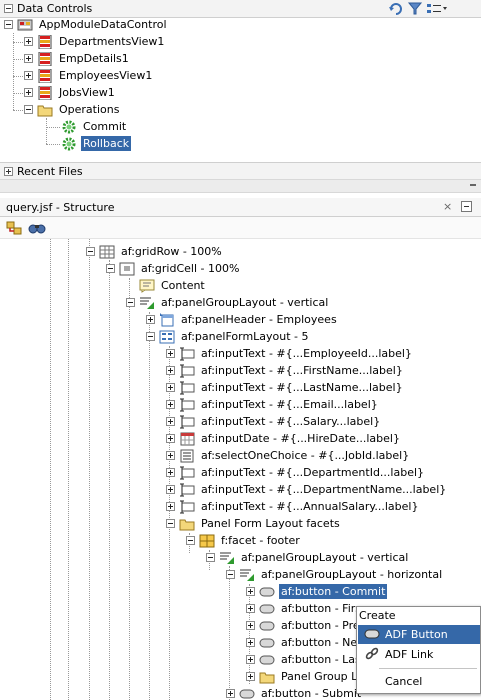 This screenshot has height=700, width=481. What do you see at coordinates (147, 303) in the screenshot?
I see `panel-group-layout-icon` at bounding box center [147, 303].